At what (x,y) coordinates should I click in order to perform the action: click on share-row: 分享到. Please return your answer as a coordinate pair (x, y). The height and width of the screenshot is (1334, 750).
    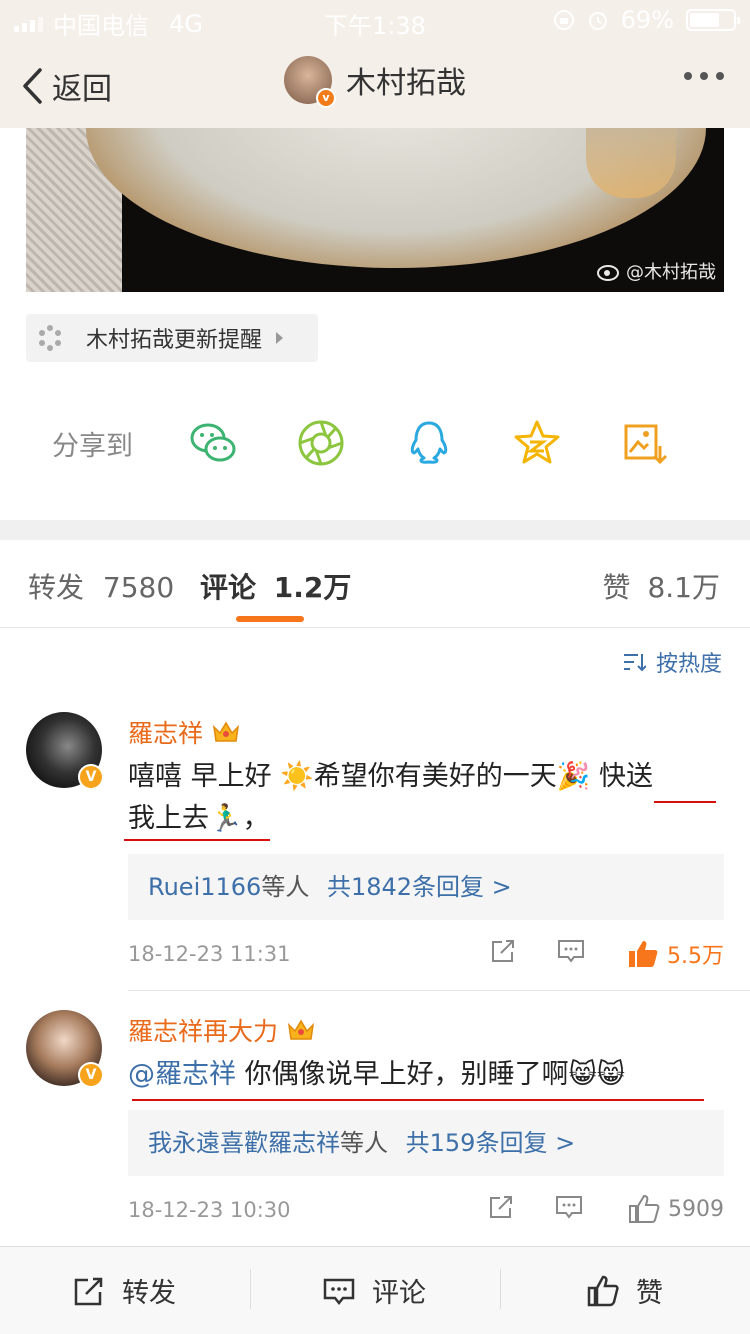
    Looking at the image, I should click on (375, 442).